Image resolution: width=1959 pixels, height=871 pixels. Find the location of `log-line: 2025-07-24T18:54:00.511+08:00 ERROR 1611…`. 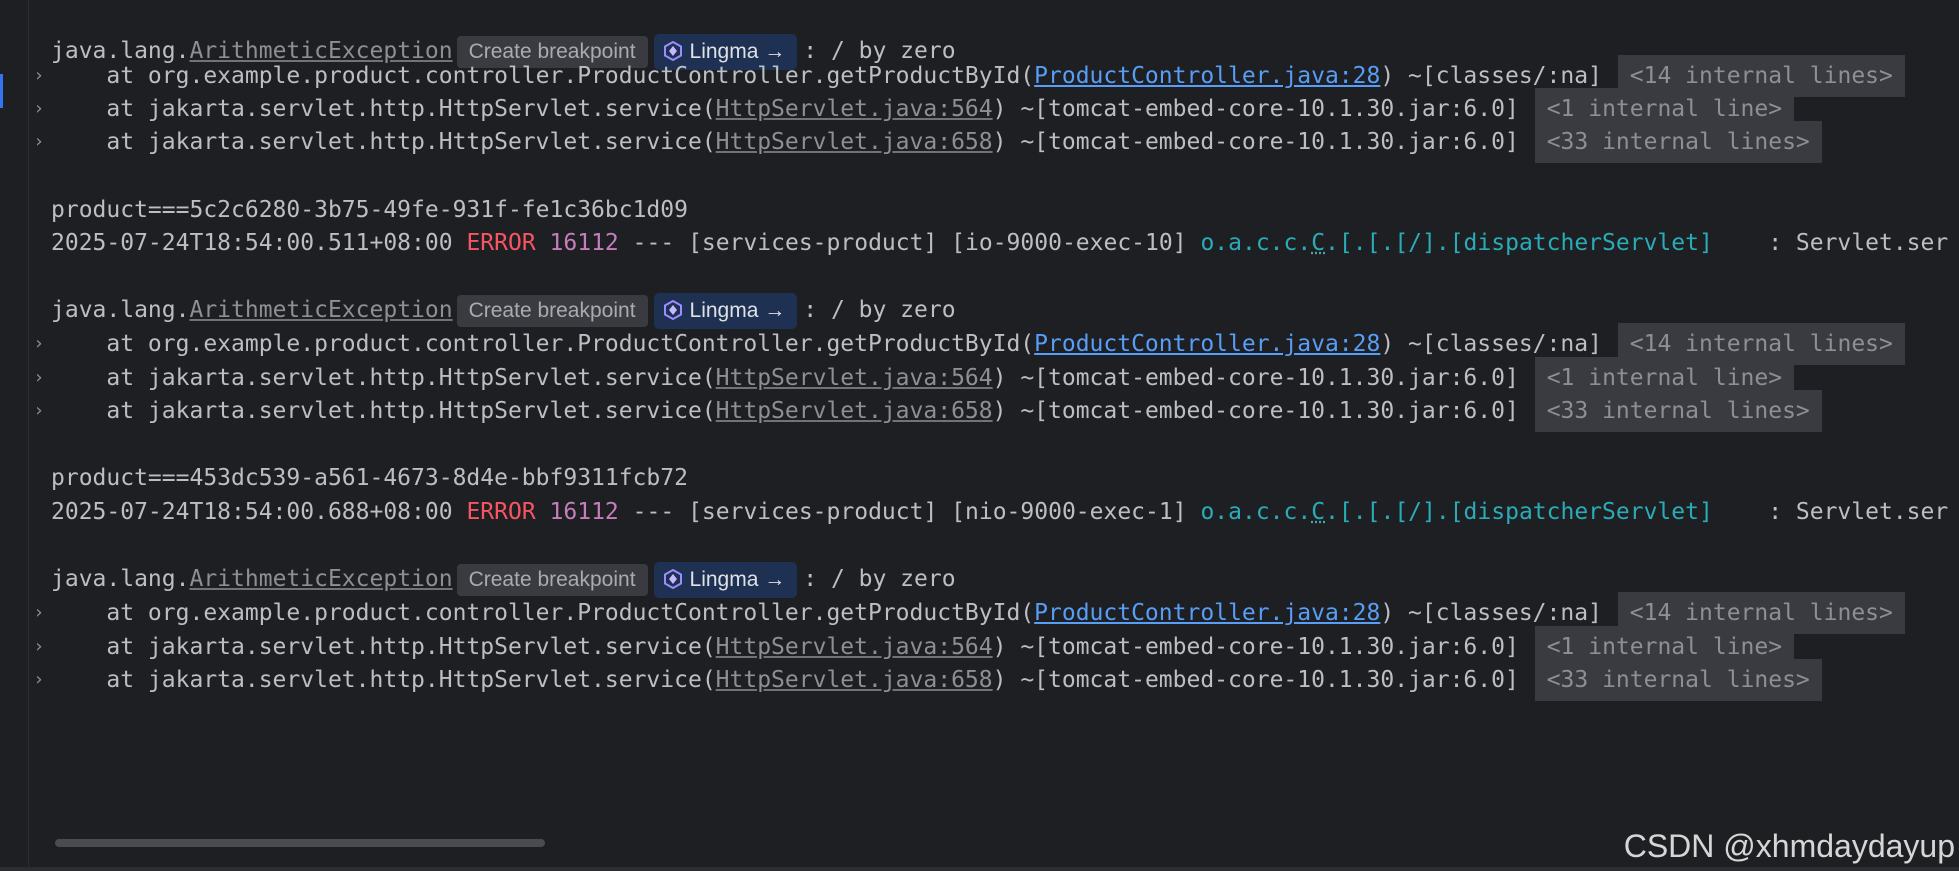

log-line: 2025-07-24T18:54:00.511+08:00 ERROR 1611… is located at coordinates (999, 243).